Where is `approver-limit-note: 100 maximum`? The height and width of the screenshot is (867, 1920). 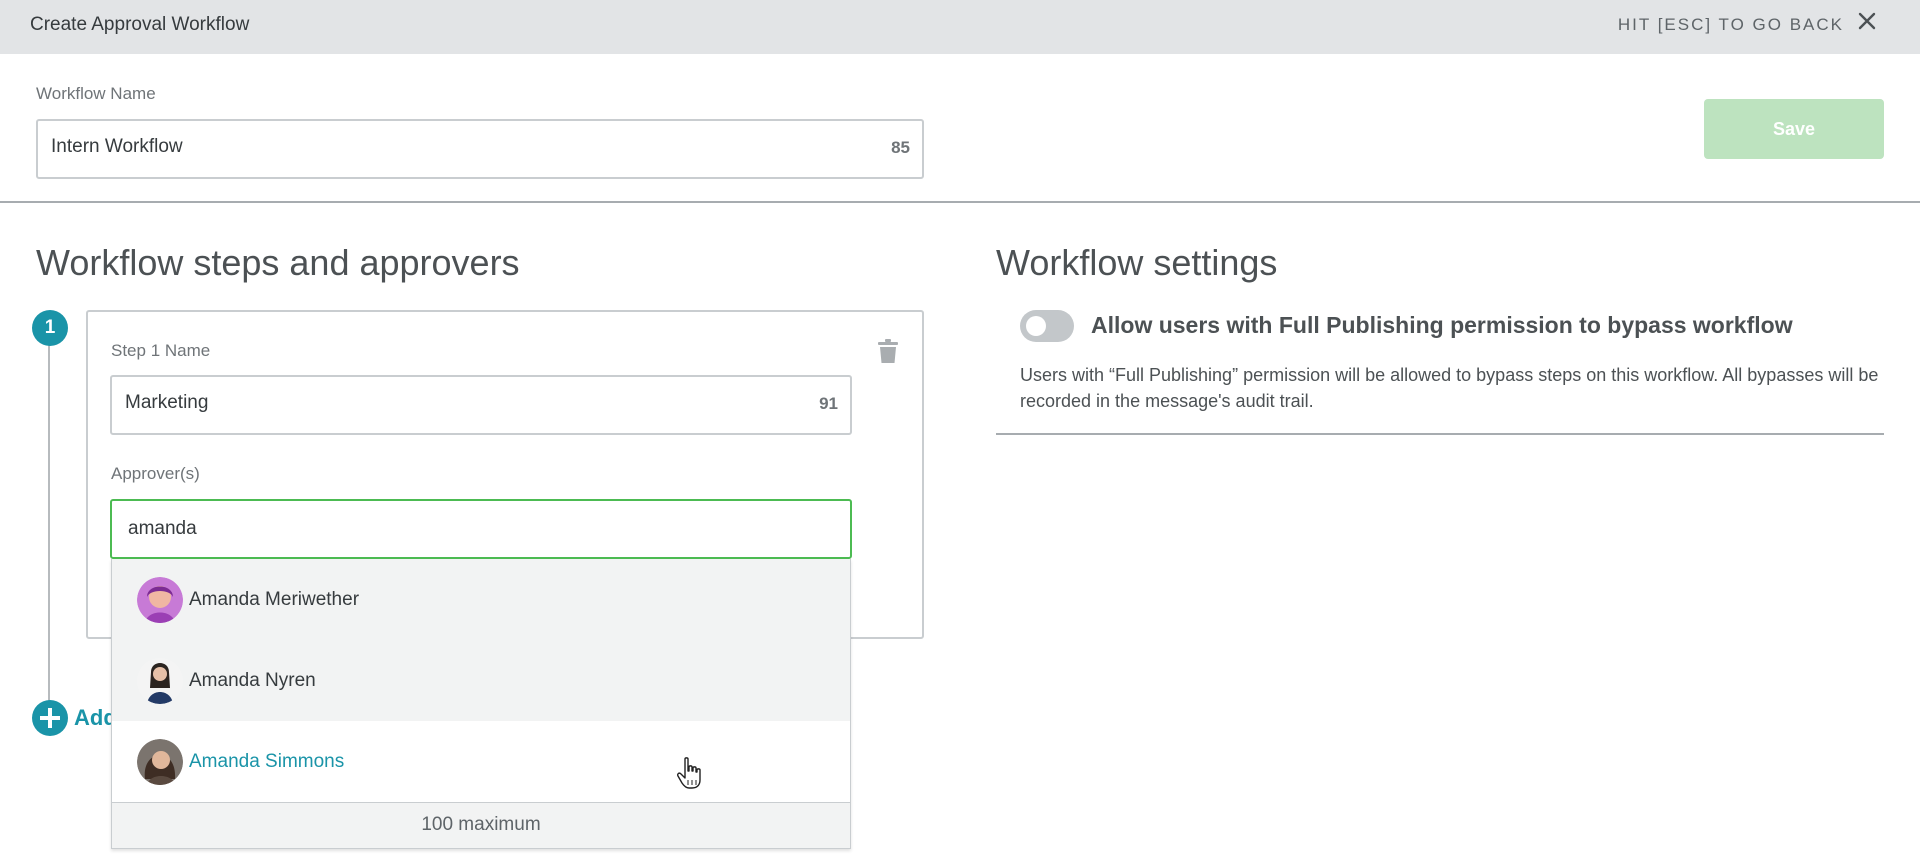
approver-limit-note: 100 maximum is located at coordinates (481, 825).